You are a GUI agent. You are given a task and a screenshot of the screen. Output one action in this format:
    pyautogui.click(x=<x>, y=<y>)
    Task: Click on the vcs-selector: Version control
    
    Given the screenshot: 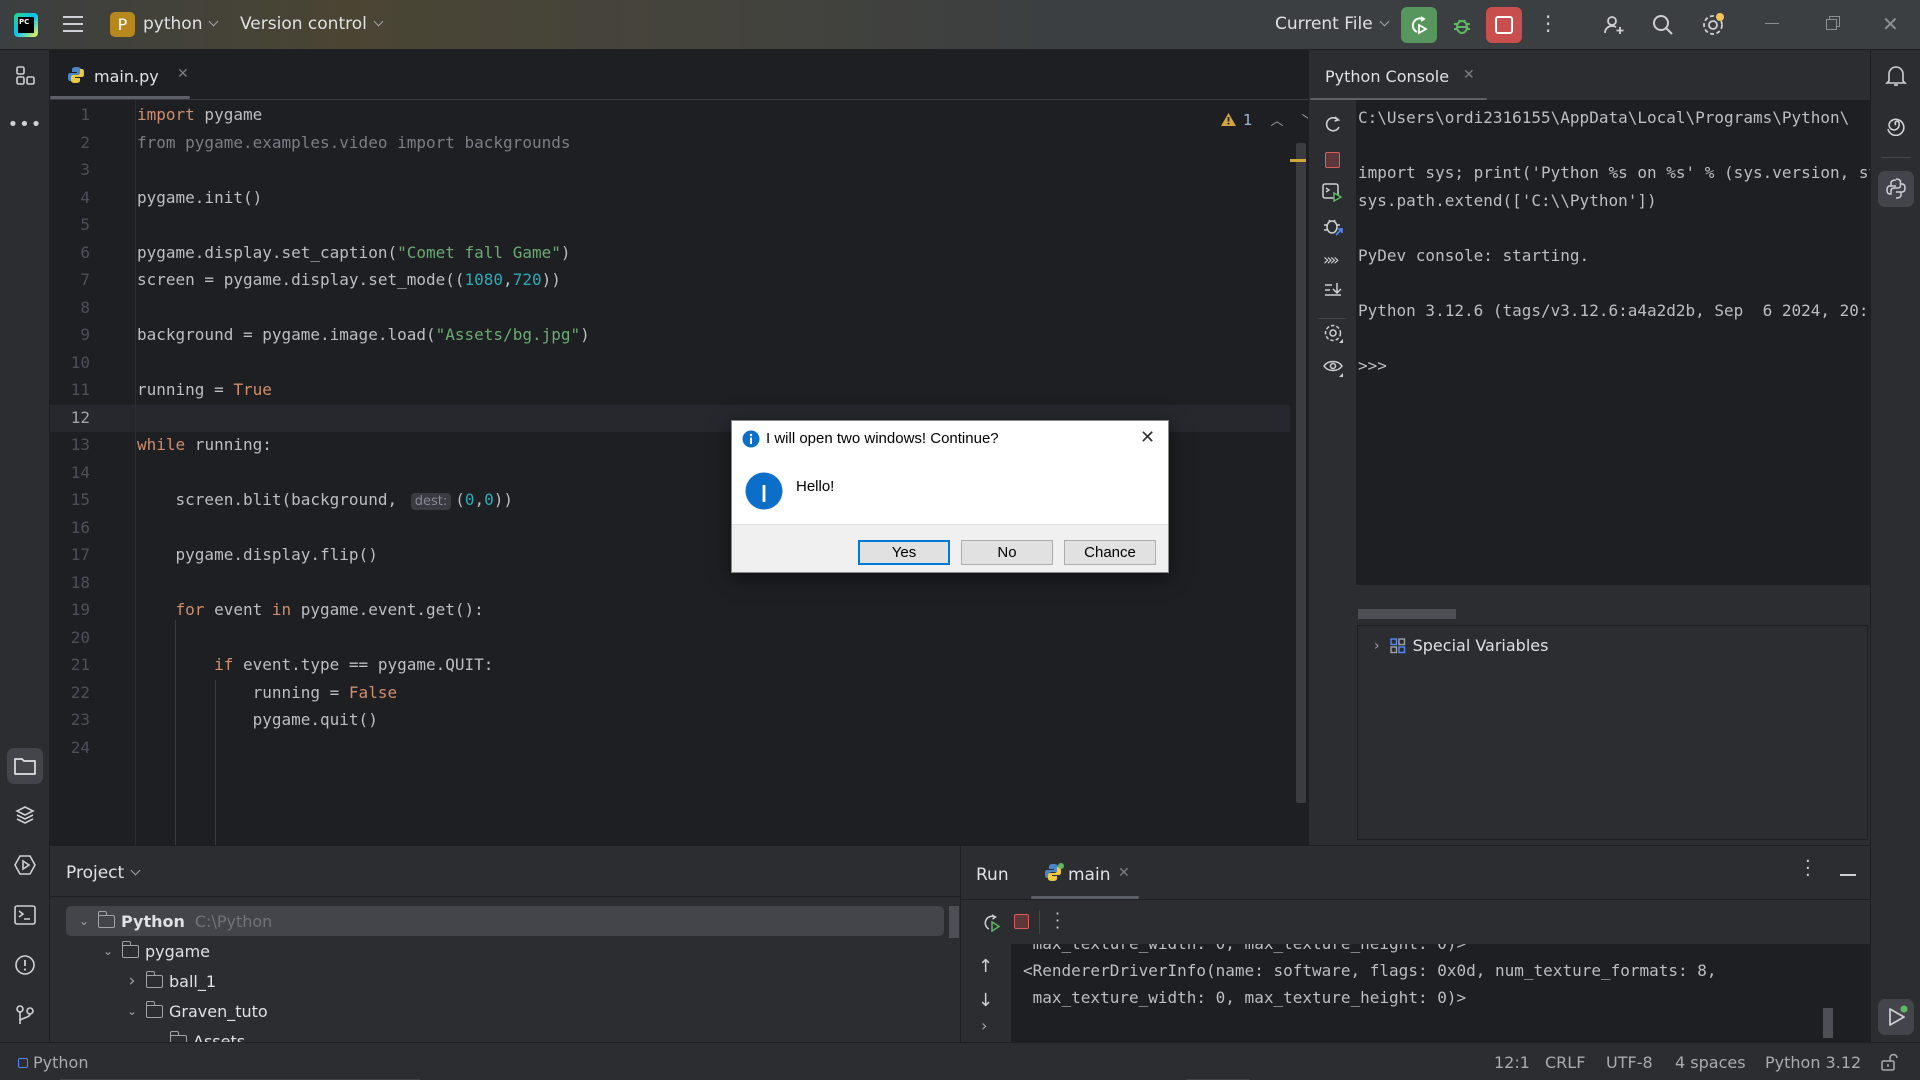 What is the action you would take?
    pyautogui.click(x=312, y=24)
    